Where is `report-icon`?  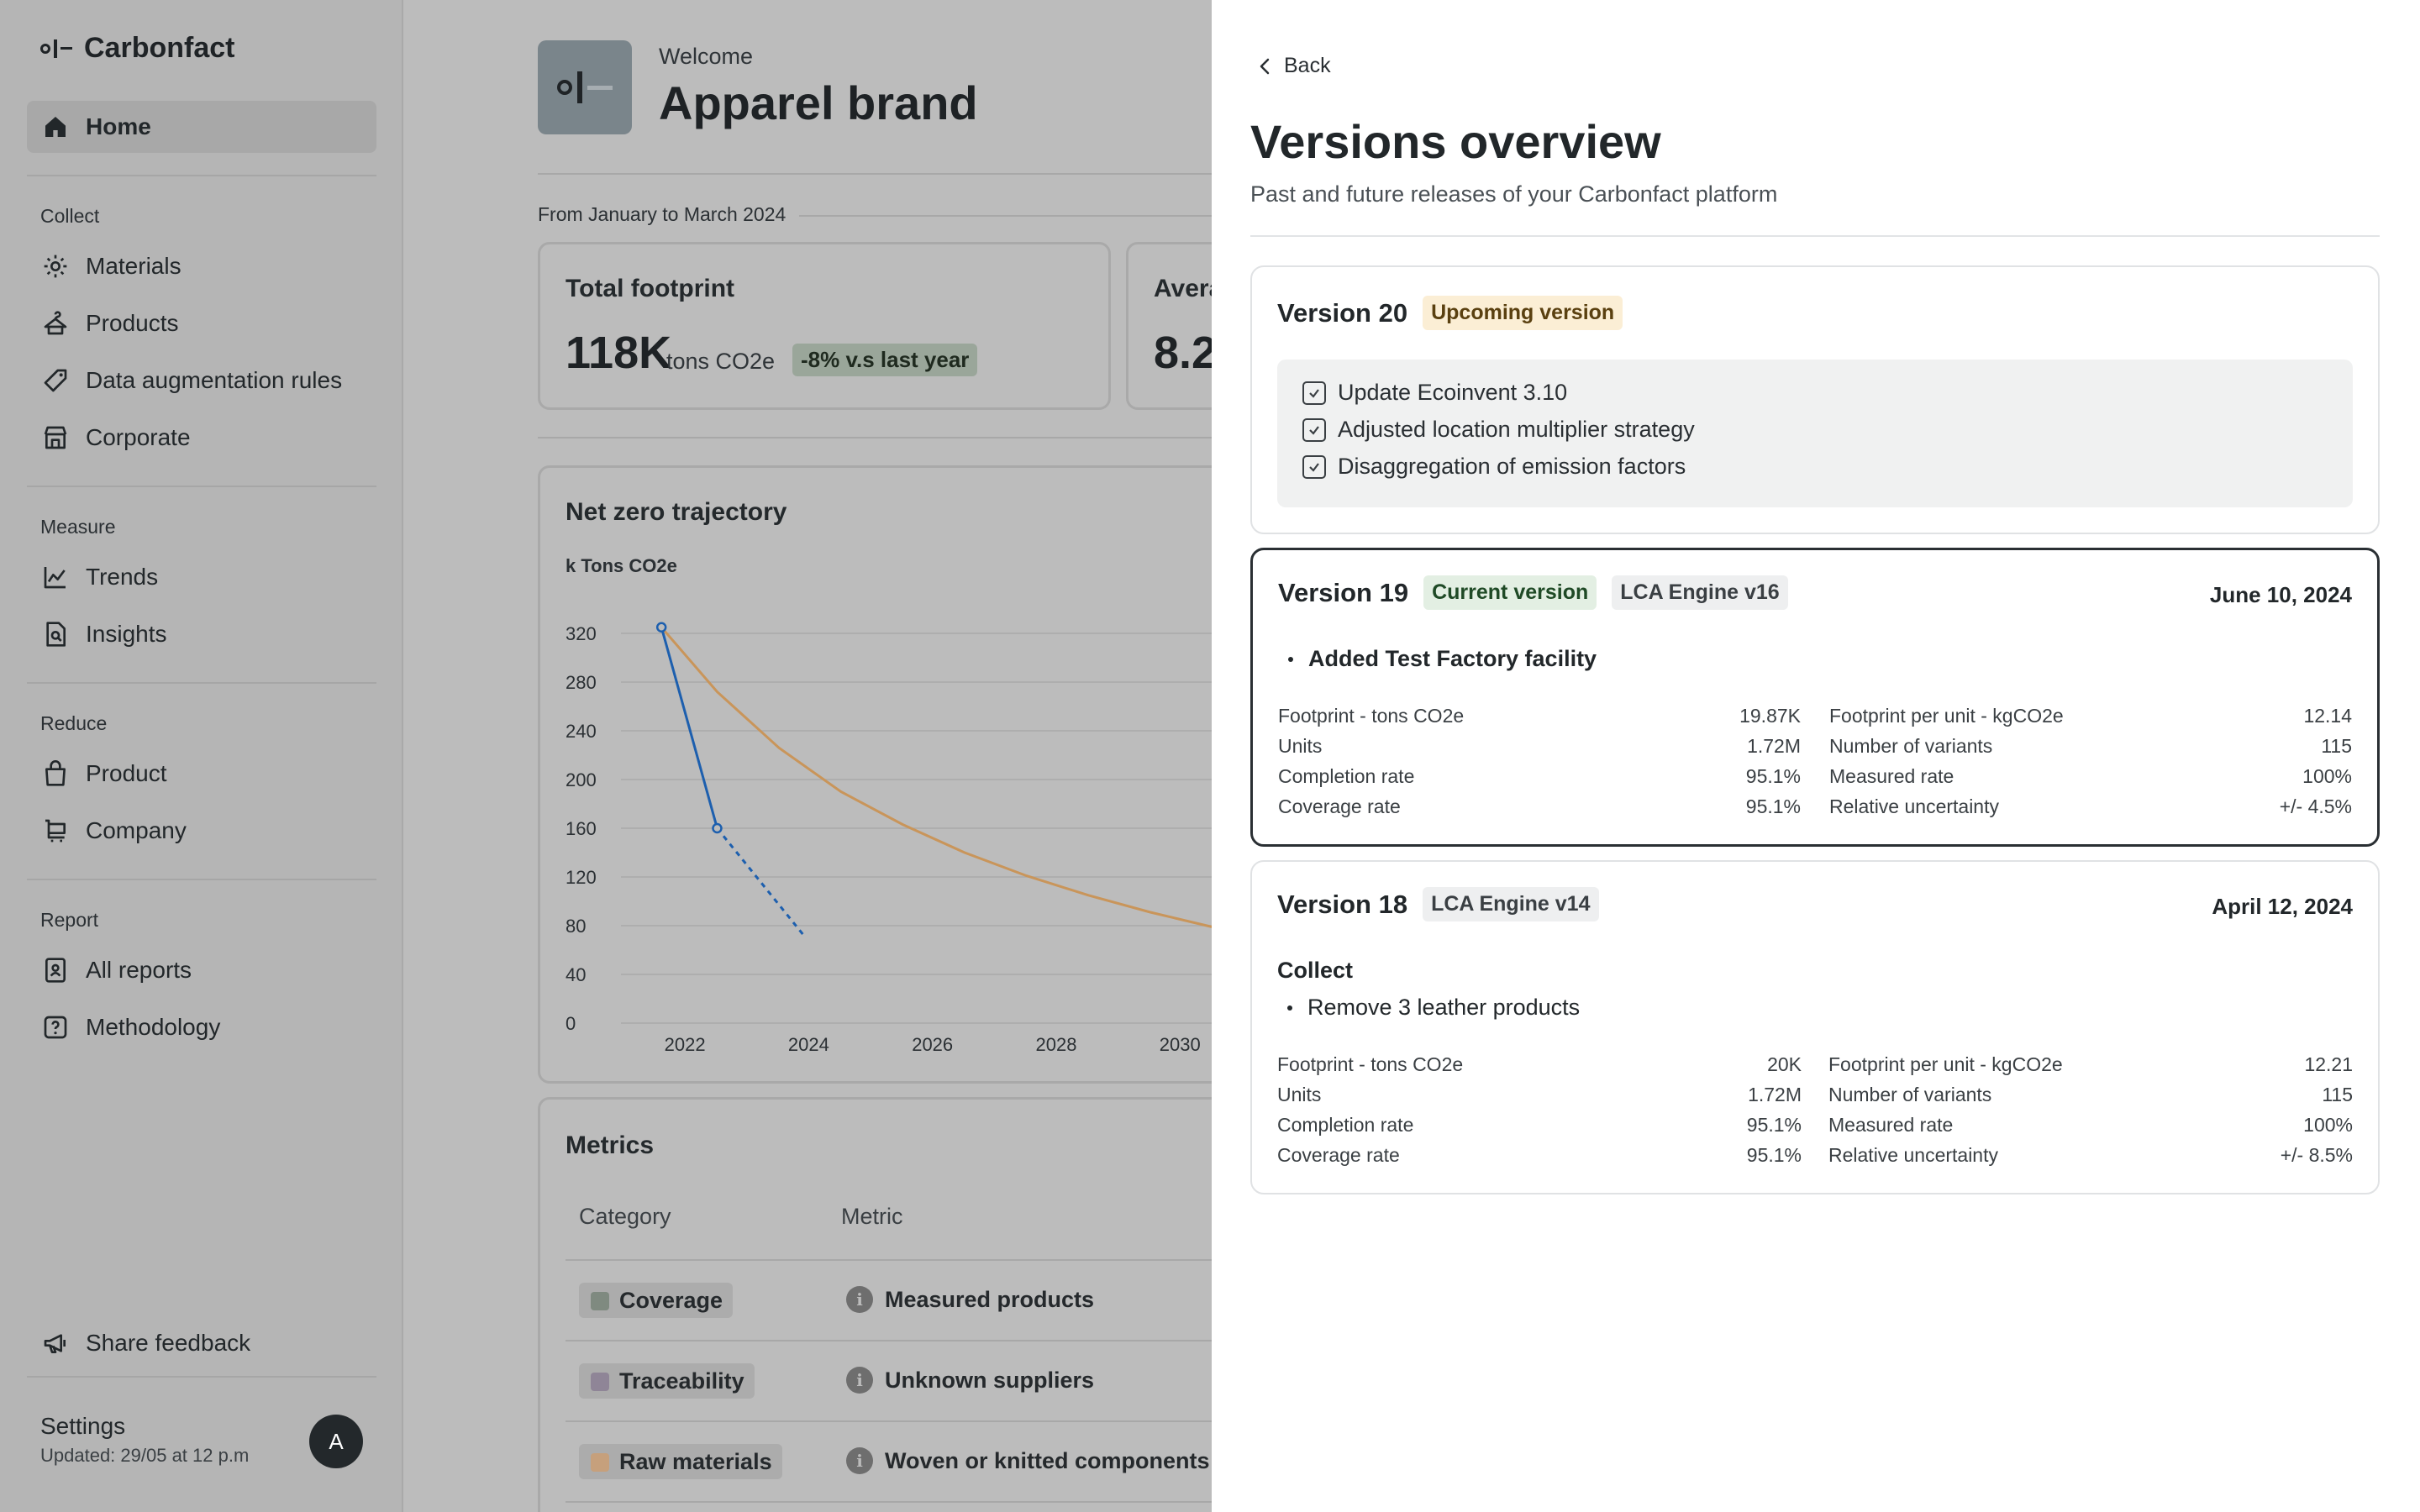 report-icon is located at coordinates (55, 970).